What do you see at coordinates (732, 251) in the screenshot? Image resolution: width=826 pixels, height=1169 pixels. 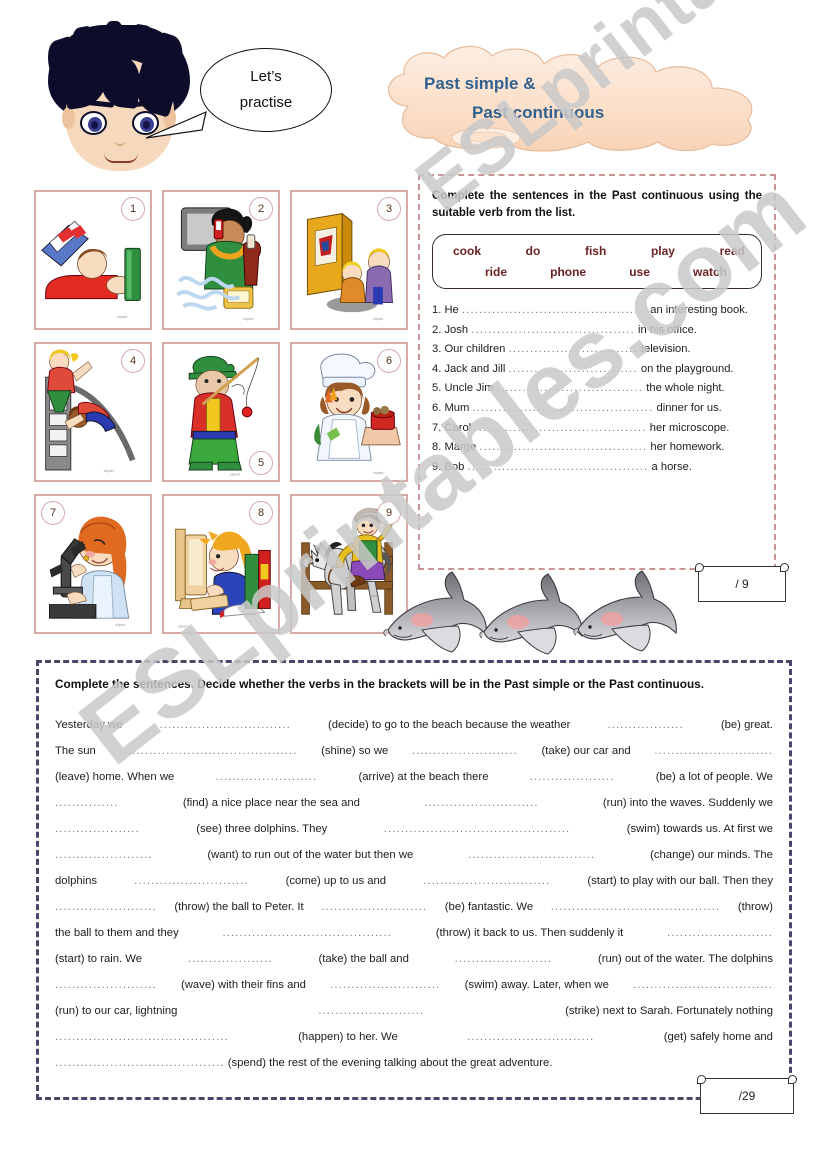 I see `word-bank-item: read` at bounding box center [732, 251].